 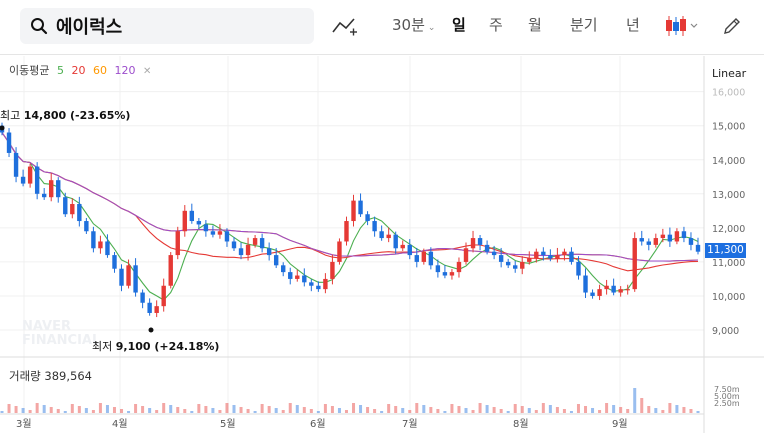 I want to click on ma-20-label: 20, so click(x=78, y=70).